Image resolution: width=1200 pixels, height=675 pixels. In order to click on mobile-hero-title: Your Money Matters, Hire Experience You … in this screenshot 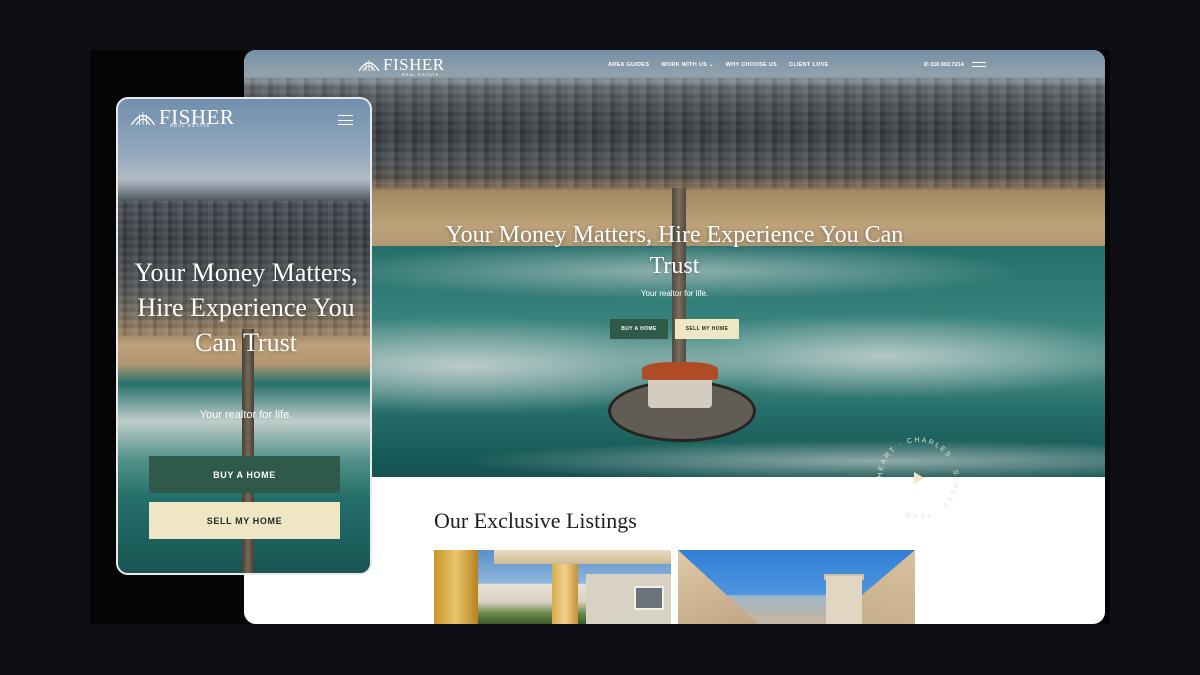, I will do `click(246, 307)`.